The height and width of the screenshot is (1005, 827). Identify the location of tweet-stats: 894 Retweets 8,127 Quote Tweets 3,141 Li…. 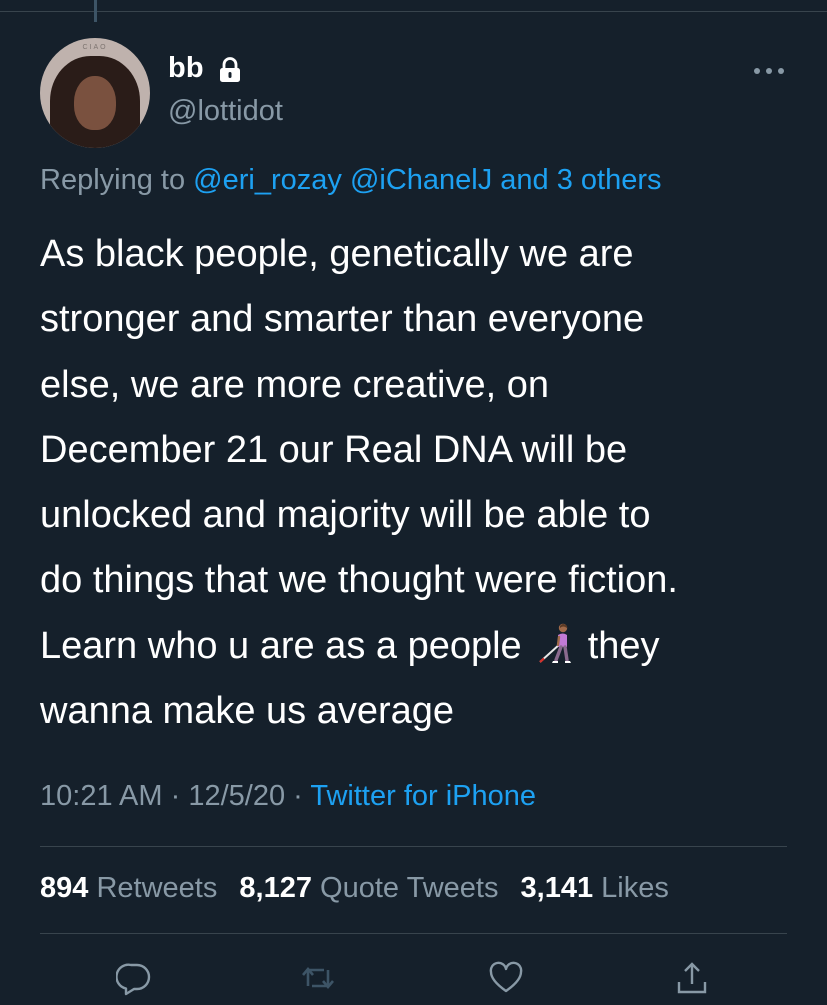
(361, 888).